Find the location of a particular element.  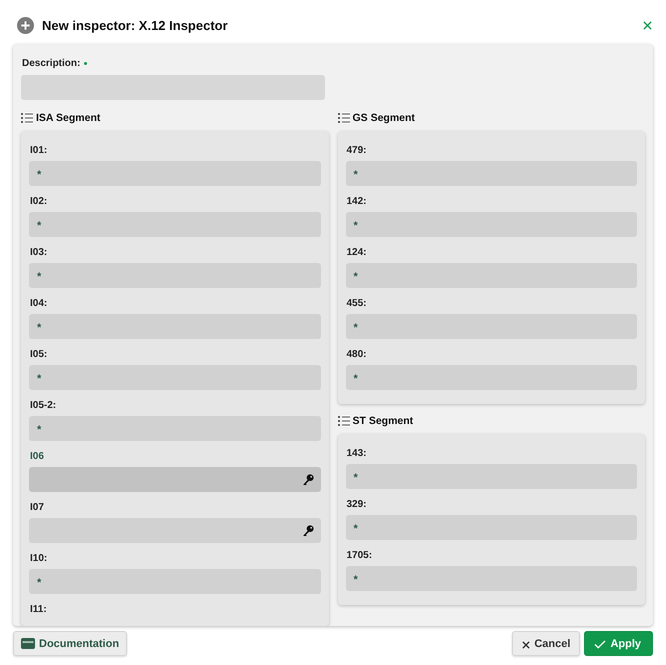

field-label: I05-2: is located at coordinates (42, 406).